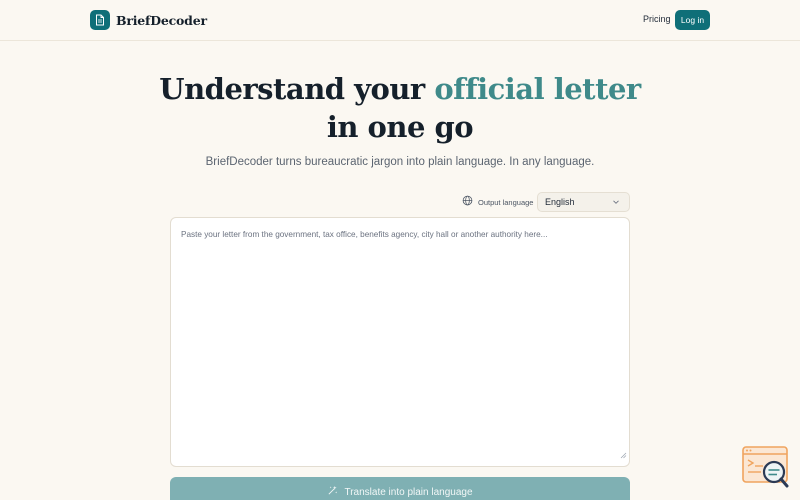 The width and height of the screenshot is (800, 500). Describe the element at coordinates (408, 492) in the screenshot. I see `translate-button-label: Translate into plain language` at that location.